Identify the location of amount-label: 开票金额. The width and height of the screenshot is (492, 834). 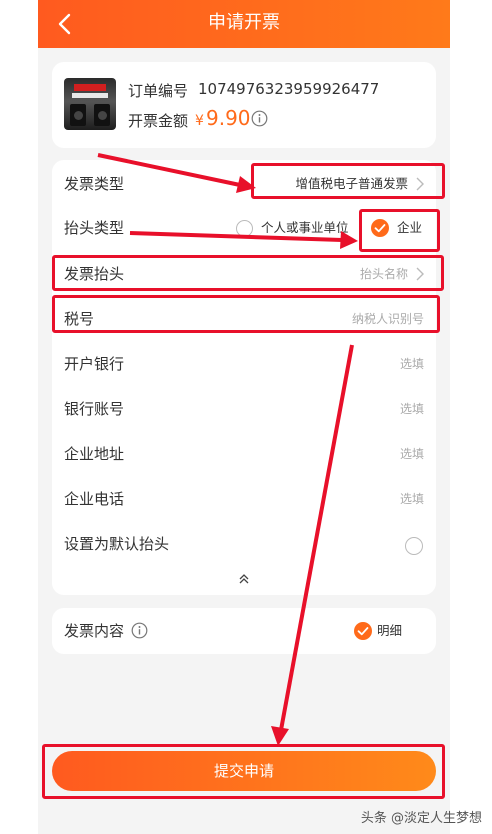
(158, 121).